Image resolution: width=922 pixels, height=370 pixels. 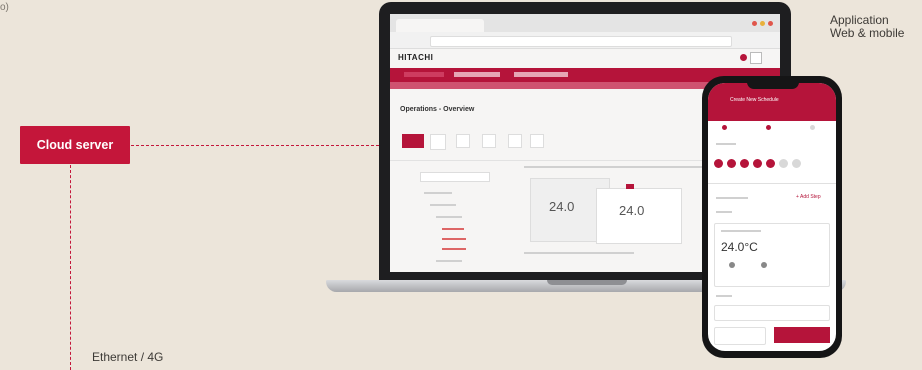 What do you see at coordinates (802, 335) in the screenshot?
I see `next-button` at bounding box center [802, 335].